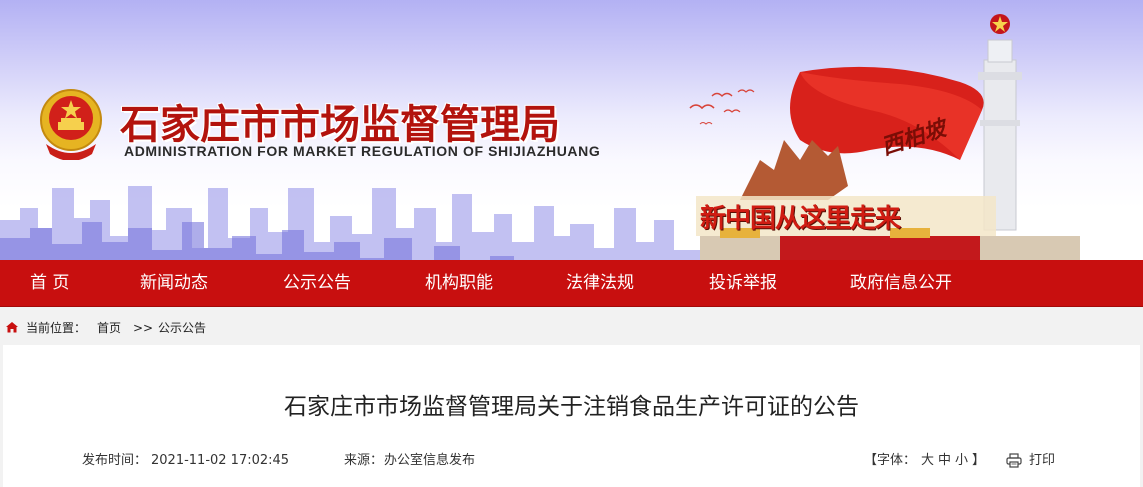 The height and width of the screenshot is (487, 1143). Describe the element at coordinates (1042, 461) in the screenshot. I see `print-link: 打印` at that location.